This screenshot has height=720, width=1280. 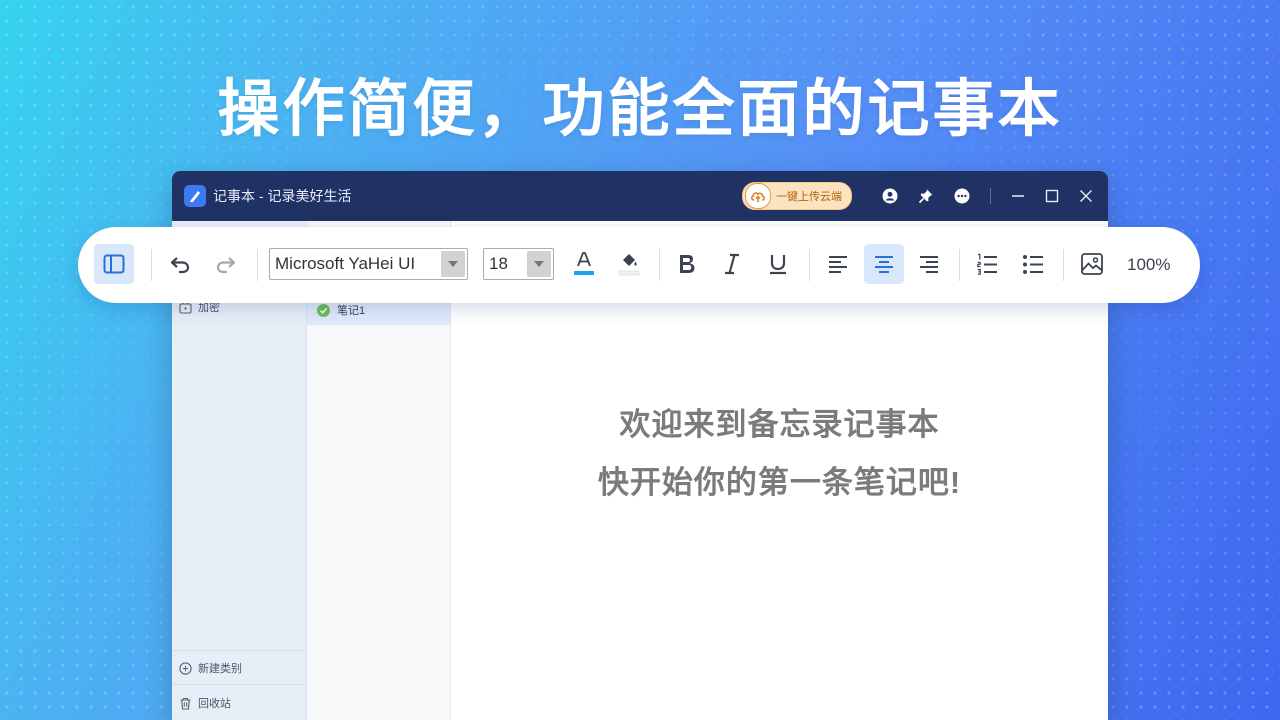 I want to click on align-right-button, so click(x=929, y=264).